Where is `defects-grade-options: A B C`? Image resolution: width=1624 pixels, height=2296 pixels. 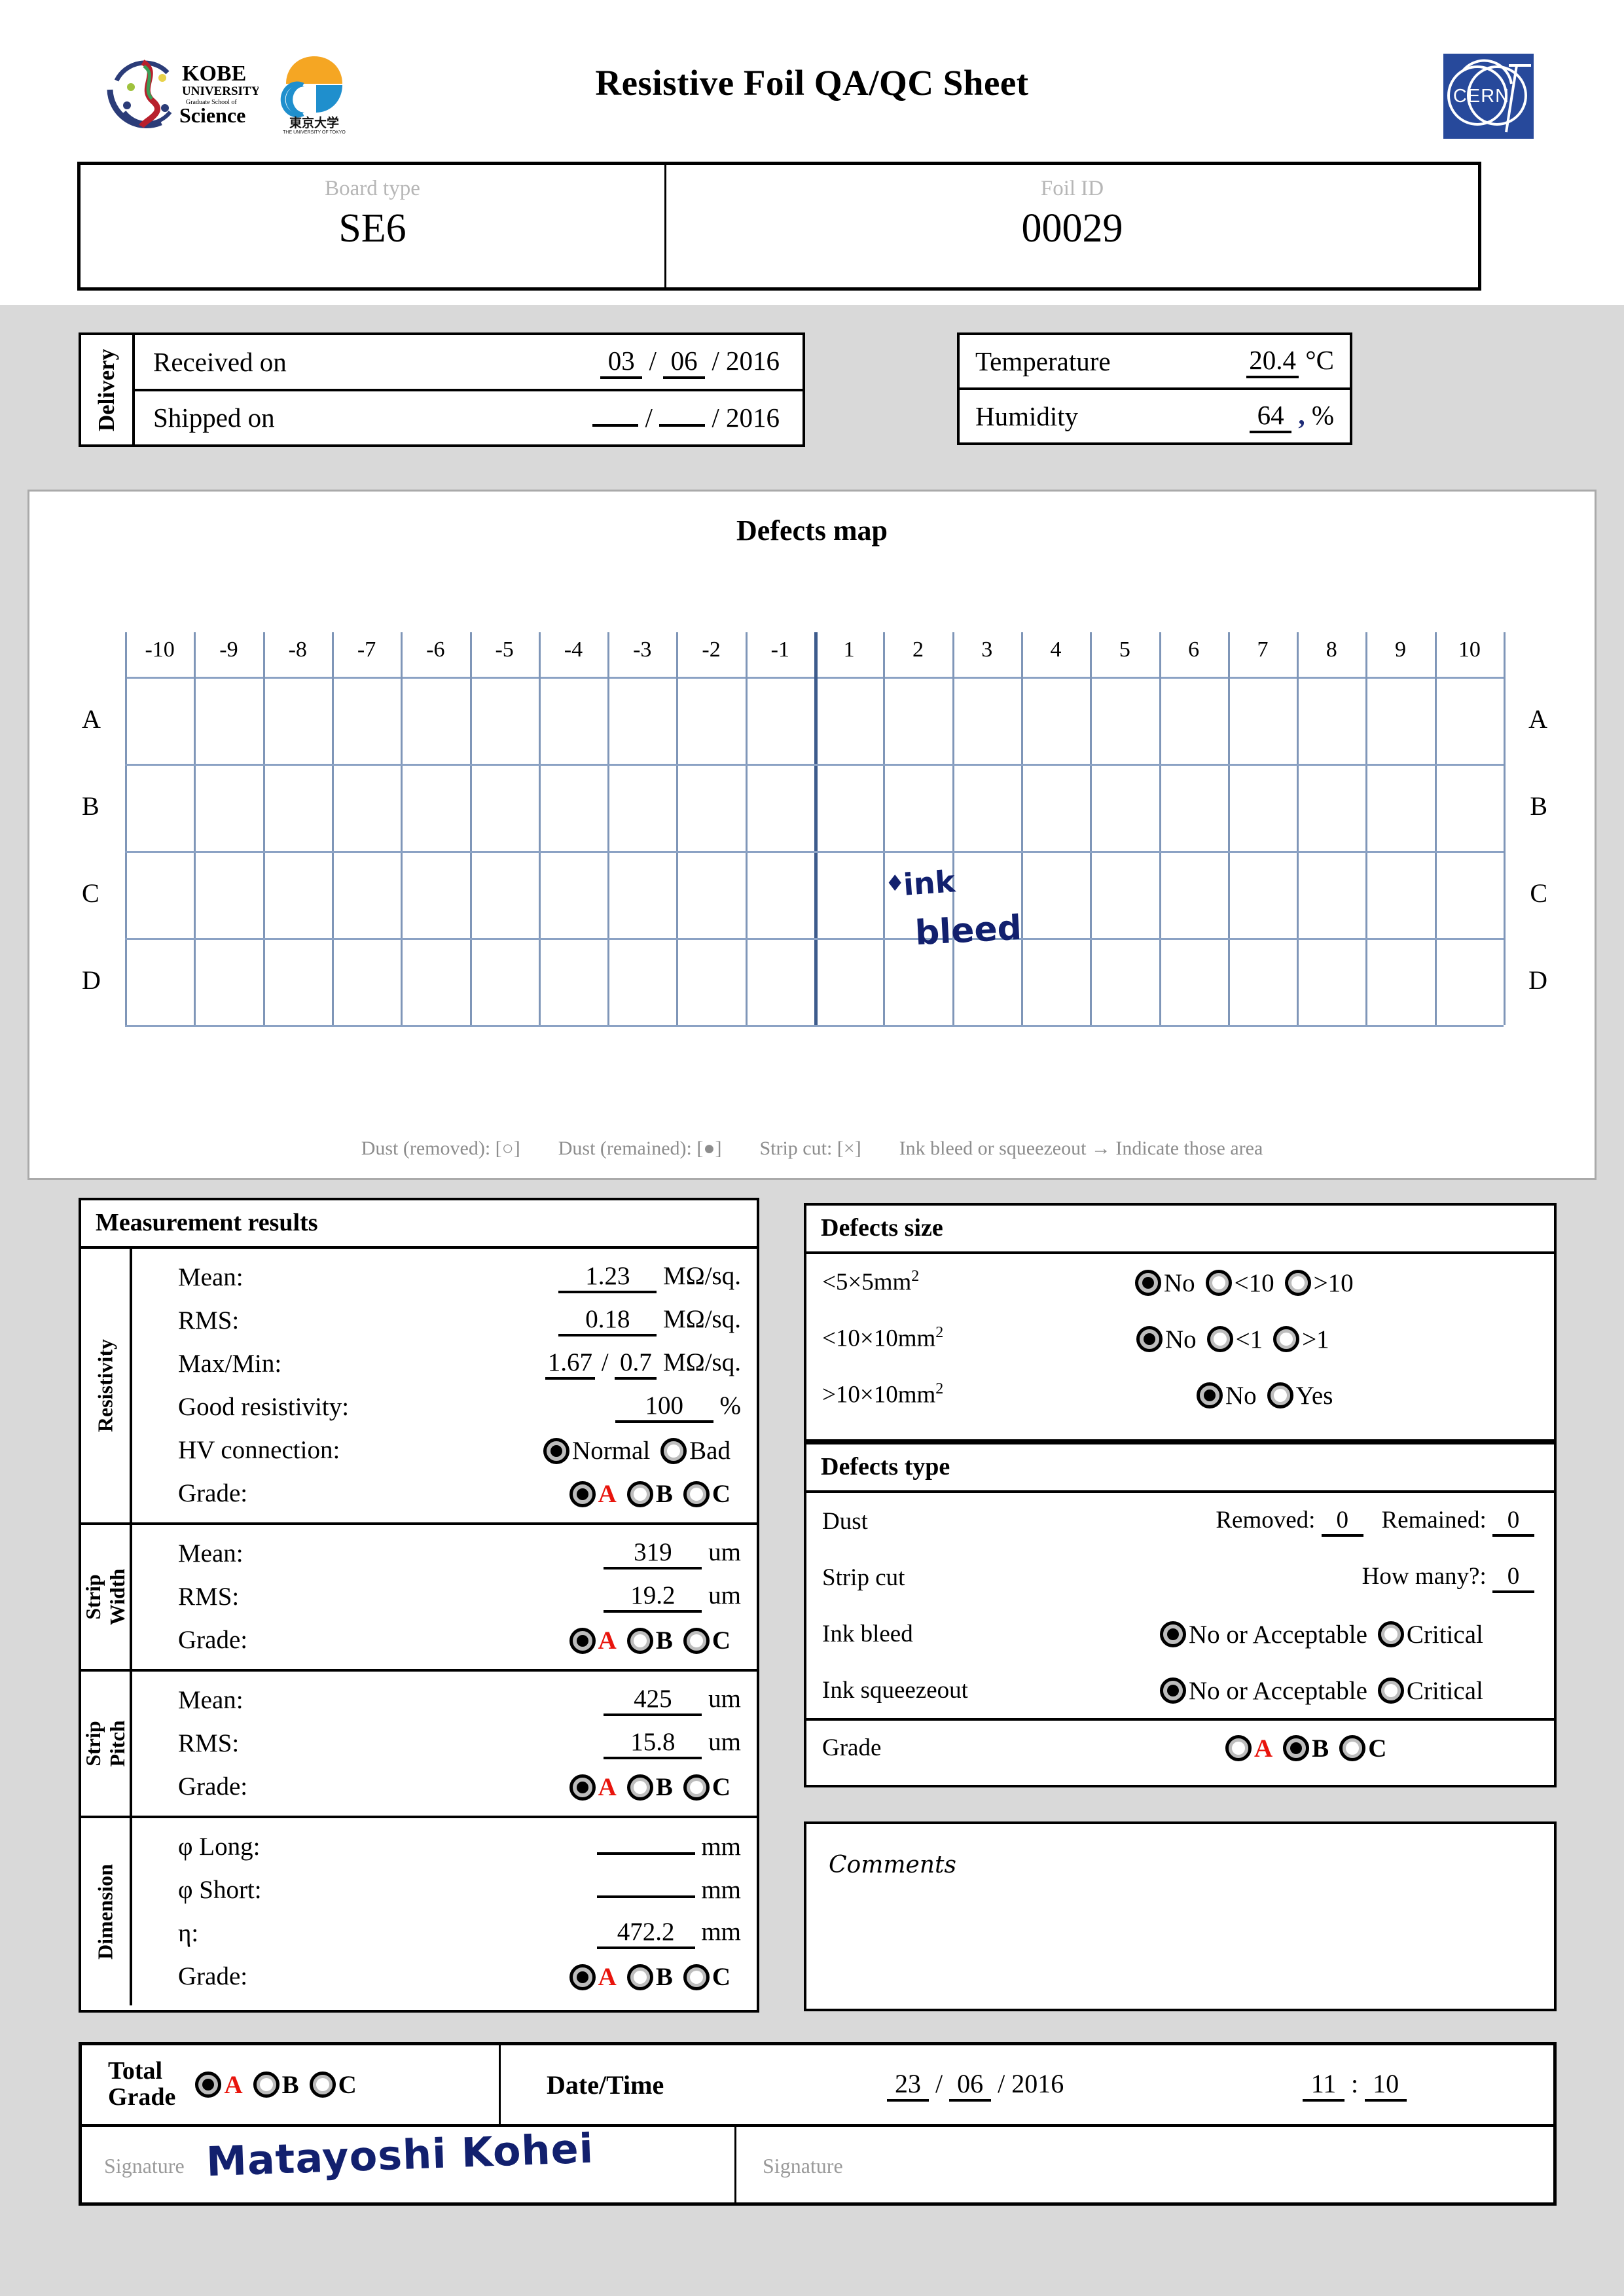
defects-grade-options: A B C is located at coordinates (1311, 1747).